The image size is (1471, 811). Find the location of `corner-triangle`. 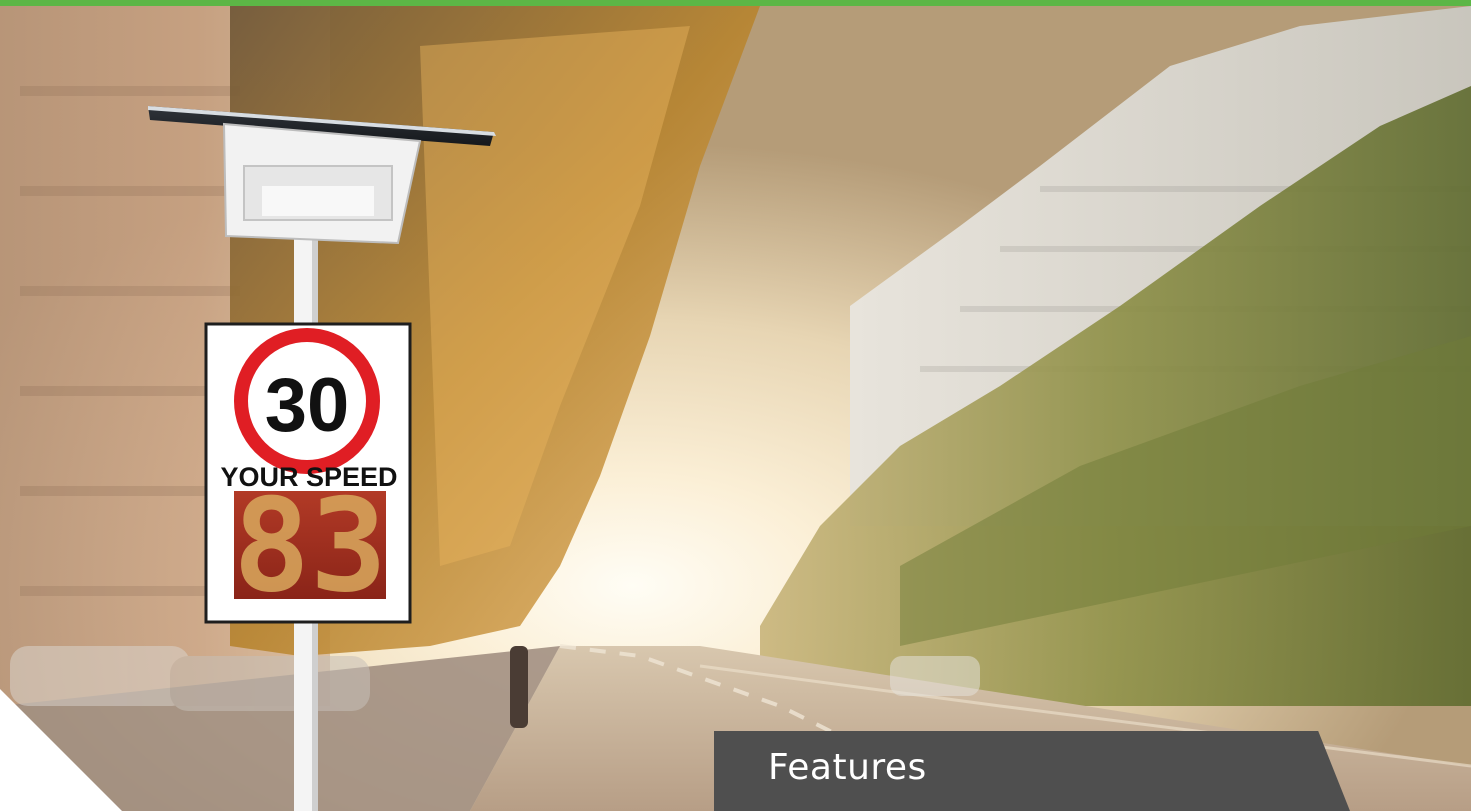

corner-triangle is located at coordinates (61, 750).